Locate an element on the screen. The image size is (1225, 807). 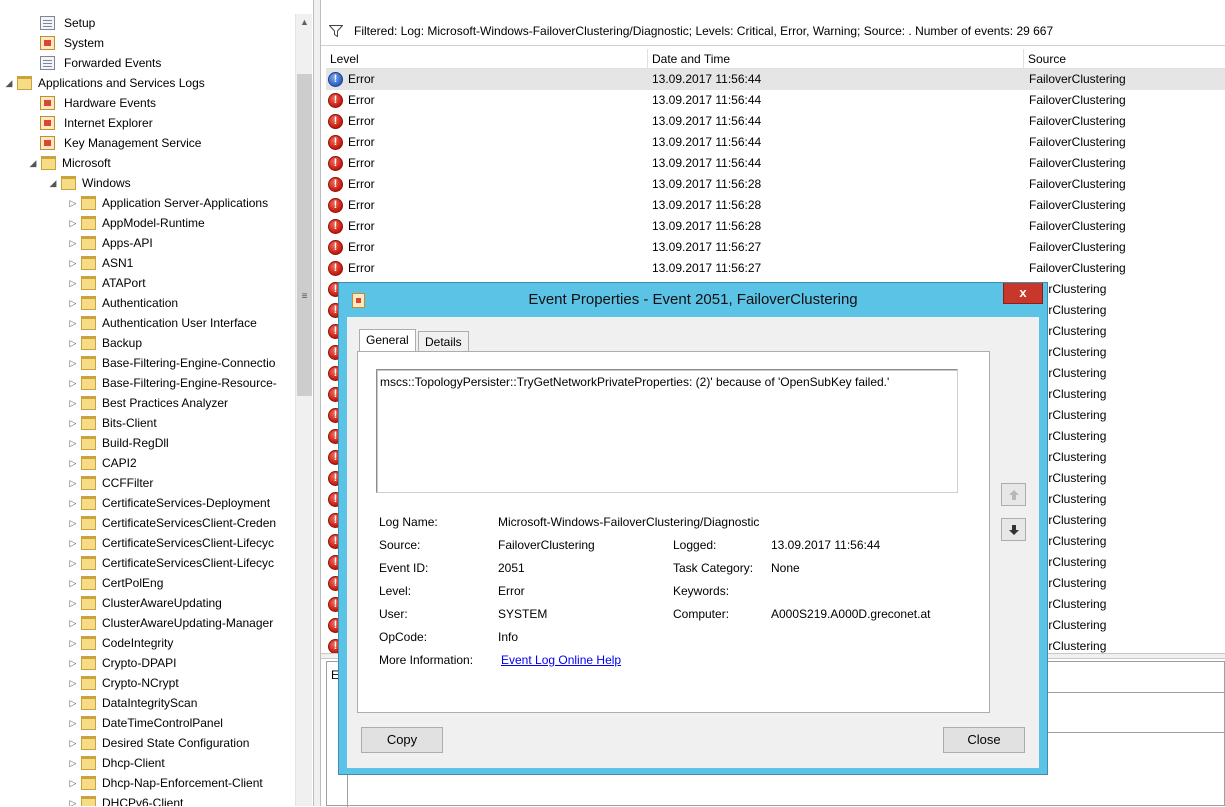
tree-item-label: Internet Explorer is located at coordinates (108, 123).